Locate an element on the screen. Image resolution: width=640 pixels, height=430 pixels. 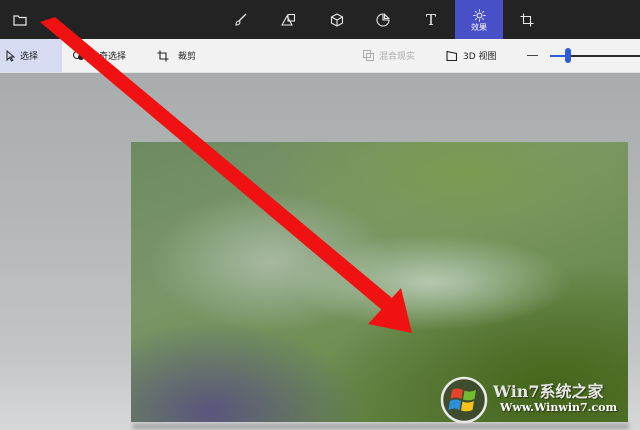
effects-label: 效果 is located at coordinates (479, 27).